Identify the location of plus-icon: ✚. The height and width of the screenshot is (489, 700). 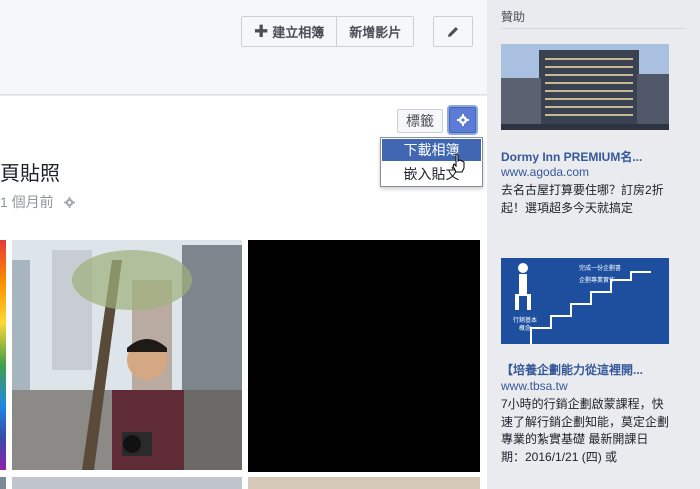
(261, 31).